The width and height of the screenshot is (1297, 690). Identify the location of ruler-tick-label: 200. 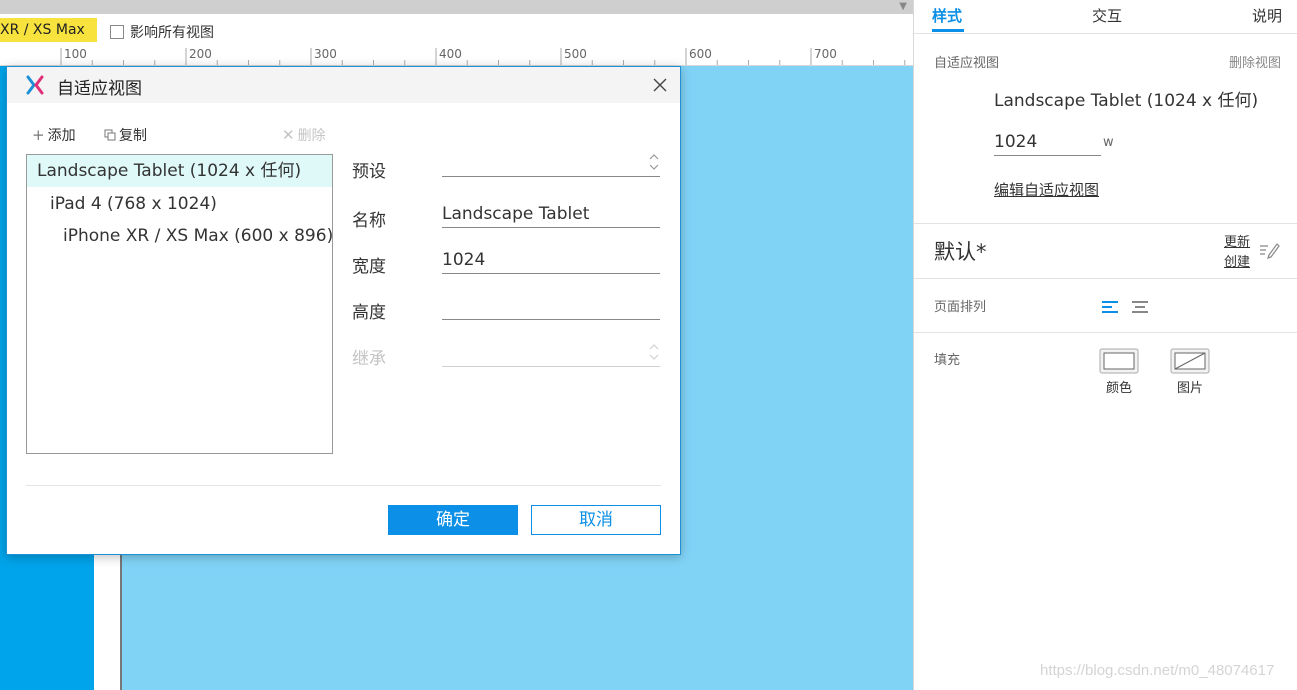
(200, 54).